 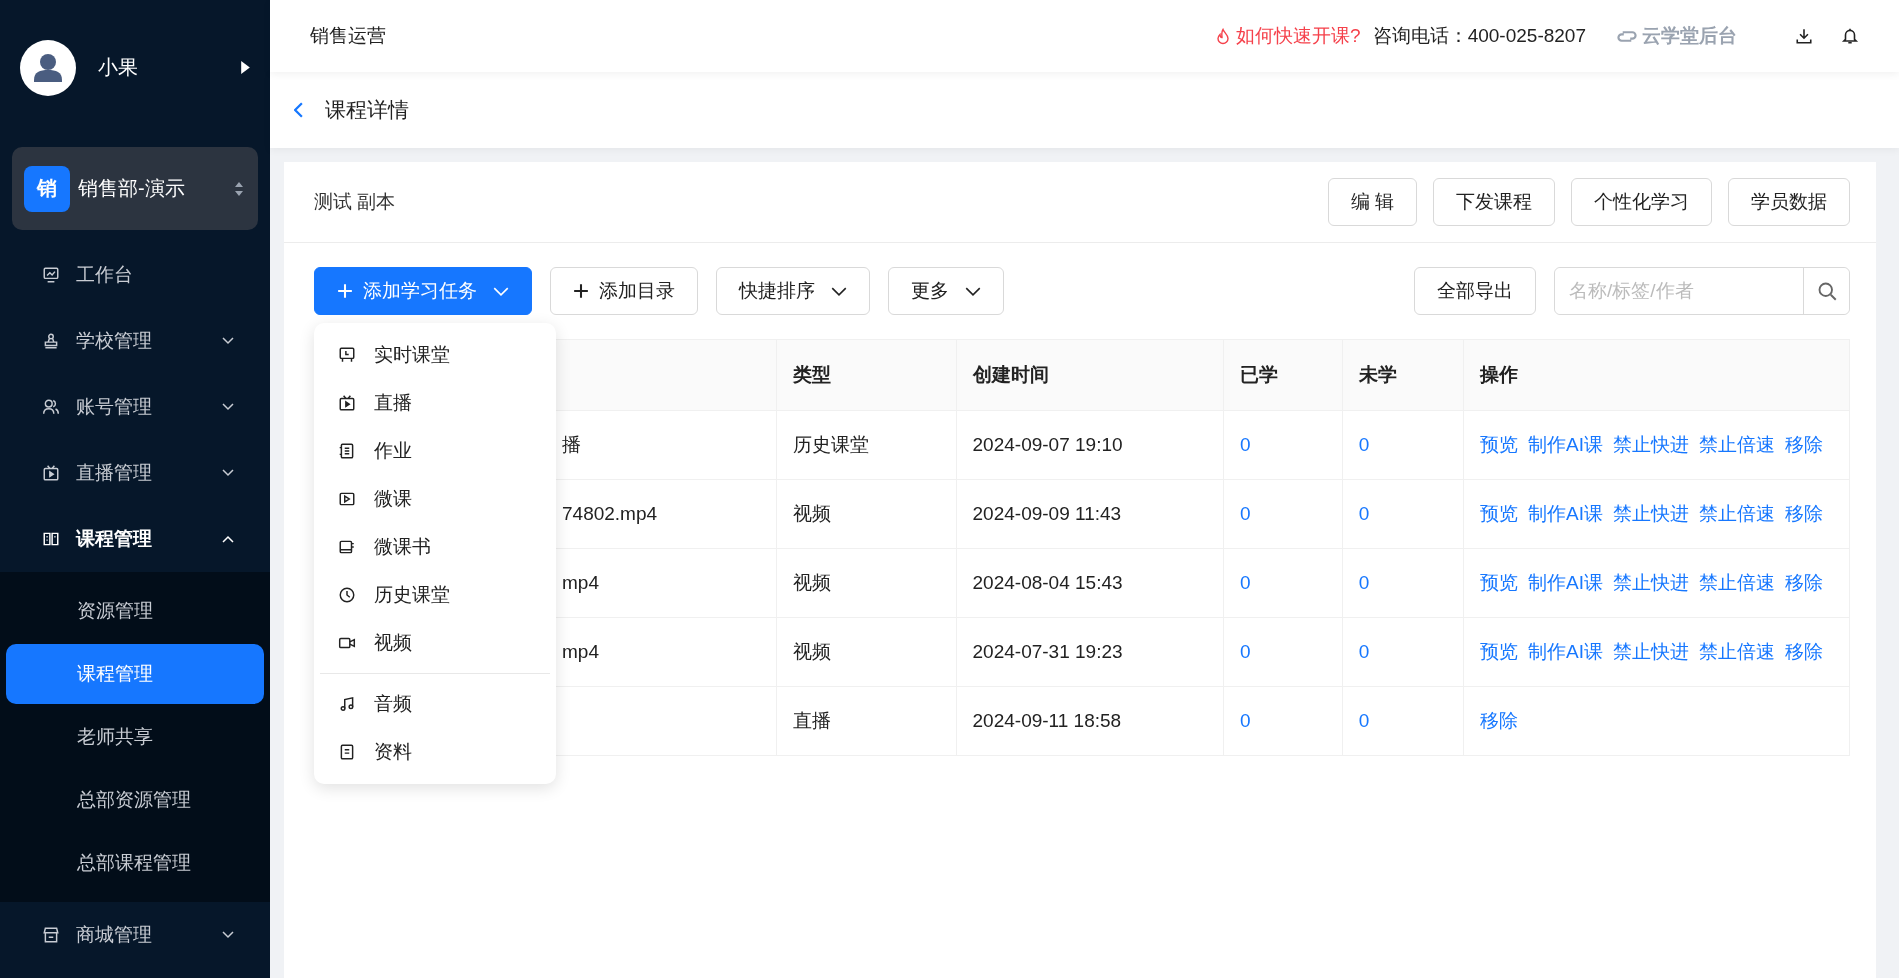 What do you see at coordinates (793, 291) in the screenshot?
I see `sort-dropdown: 快捷排序` at bounding box center [793, 291].